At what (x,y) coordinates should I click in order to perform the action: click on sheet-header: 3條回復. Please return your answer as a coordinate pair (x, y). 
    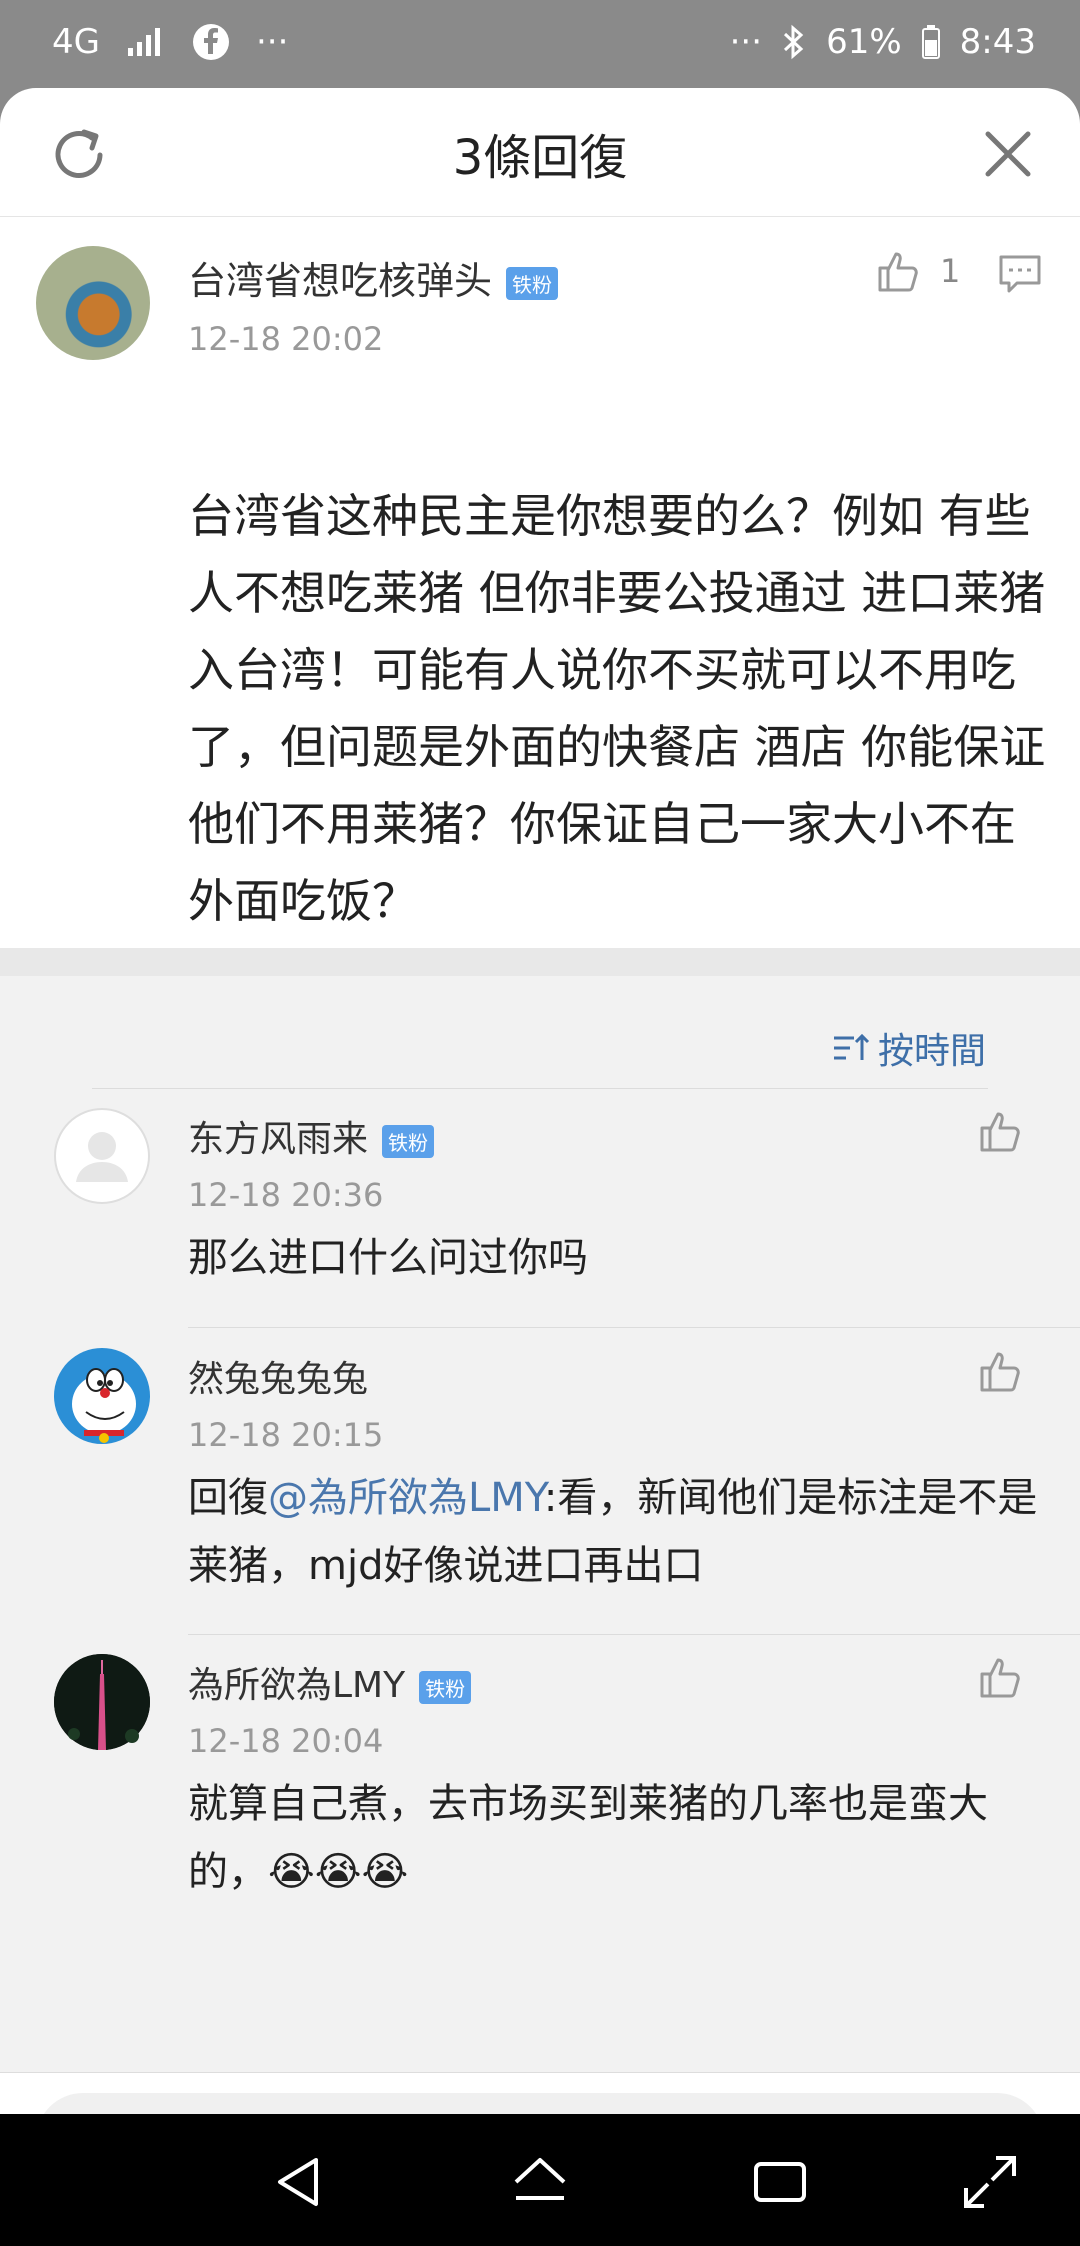
    Looking at the image, I should click on (540, 152).